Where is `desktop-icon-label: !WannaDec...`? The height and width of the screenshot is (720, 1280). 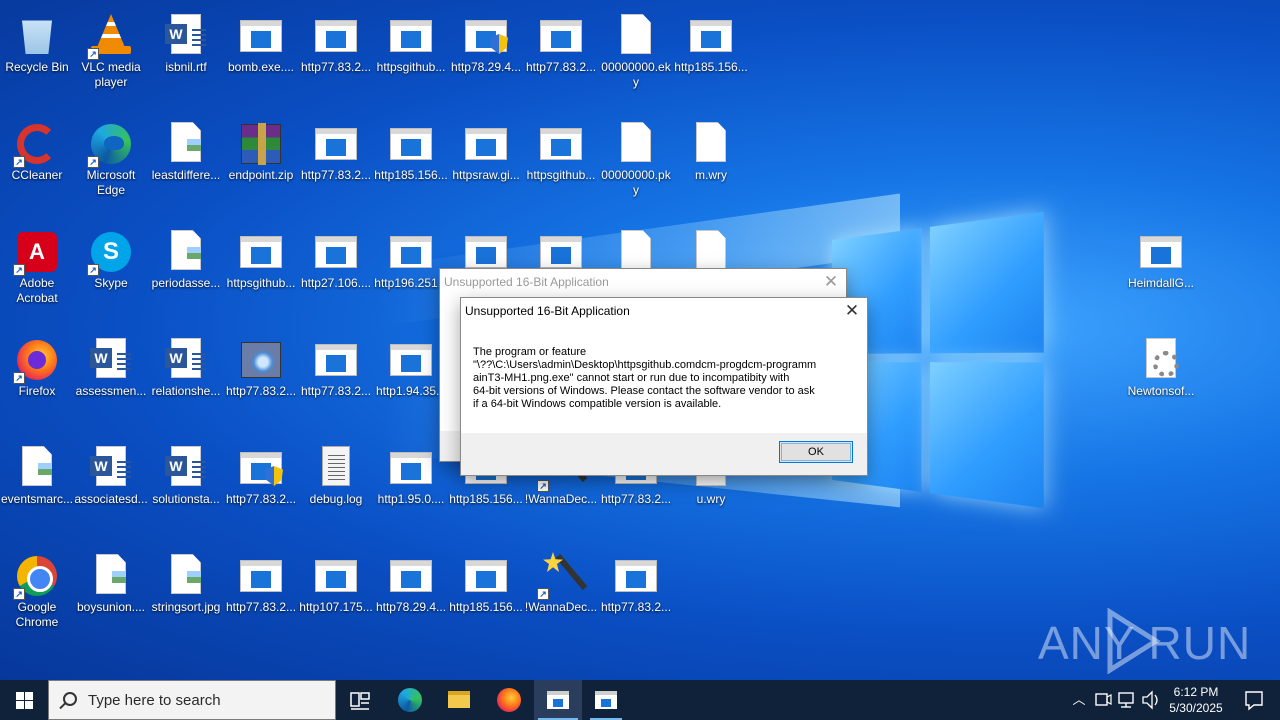
desktop-icon-label: !WannaDec... is located at coordinates (561, 499).